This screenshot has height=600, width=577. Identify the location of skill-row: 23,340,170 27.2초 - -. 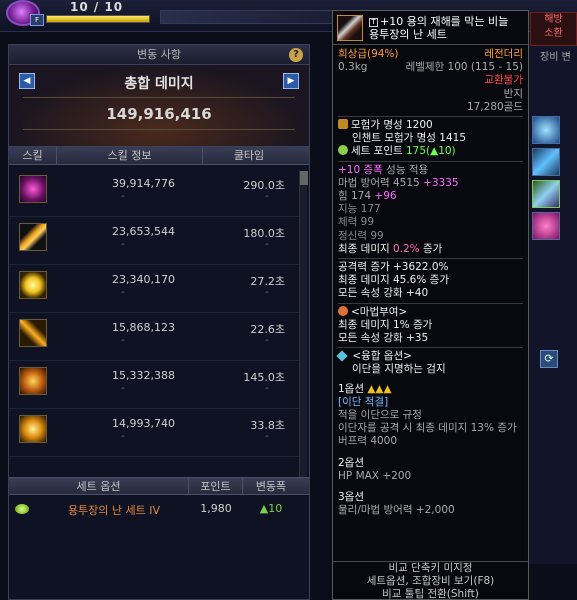
(154, 289).